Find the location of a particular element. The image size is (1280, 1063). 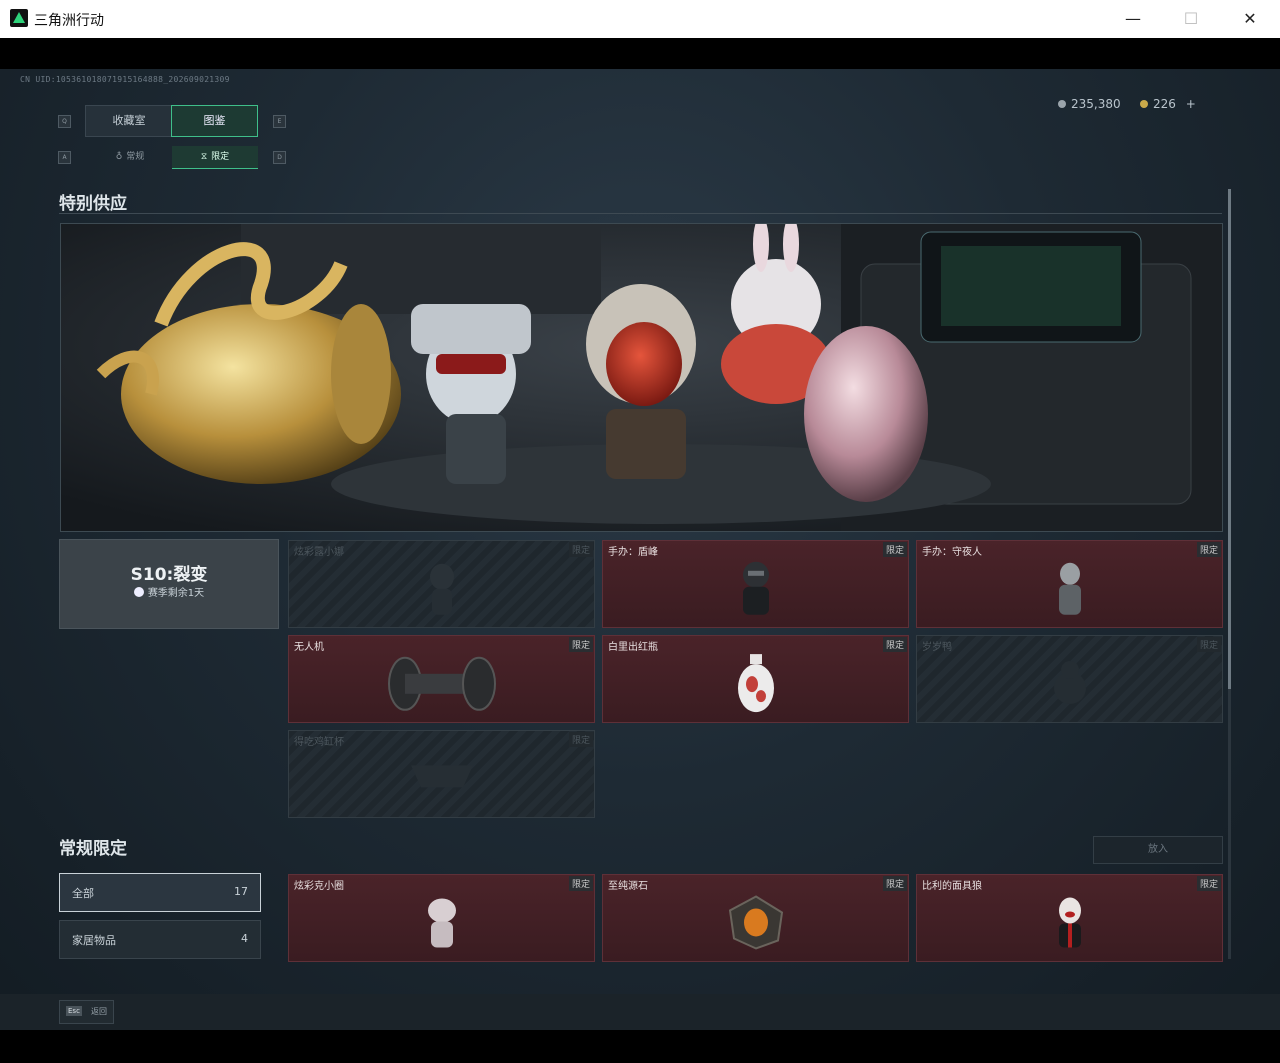

close-button: ✕ is located at coordinates (1250, 19).